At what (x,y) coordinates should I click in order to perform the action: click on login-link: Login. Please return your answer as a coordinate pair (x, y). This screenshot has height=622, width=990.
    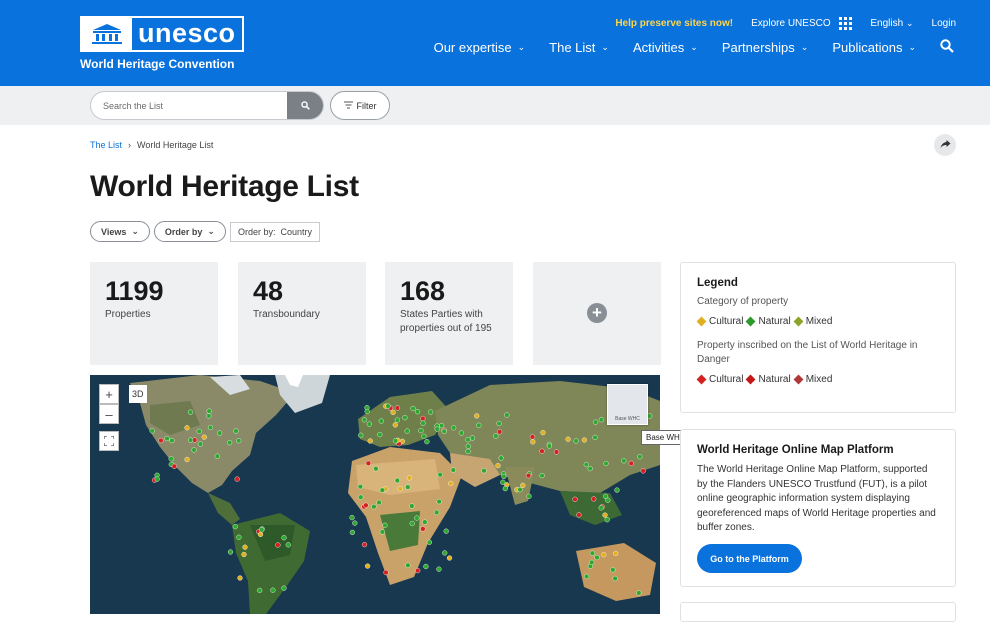
    Looking at the image, I should click on (944, 23).